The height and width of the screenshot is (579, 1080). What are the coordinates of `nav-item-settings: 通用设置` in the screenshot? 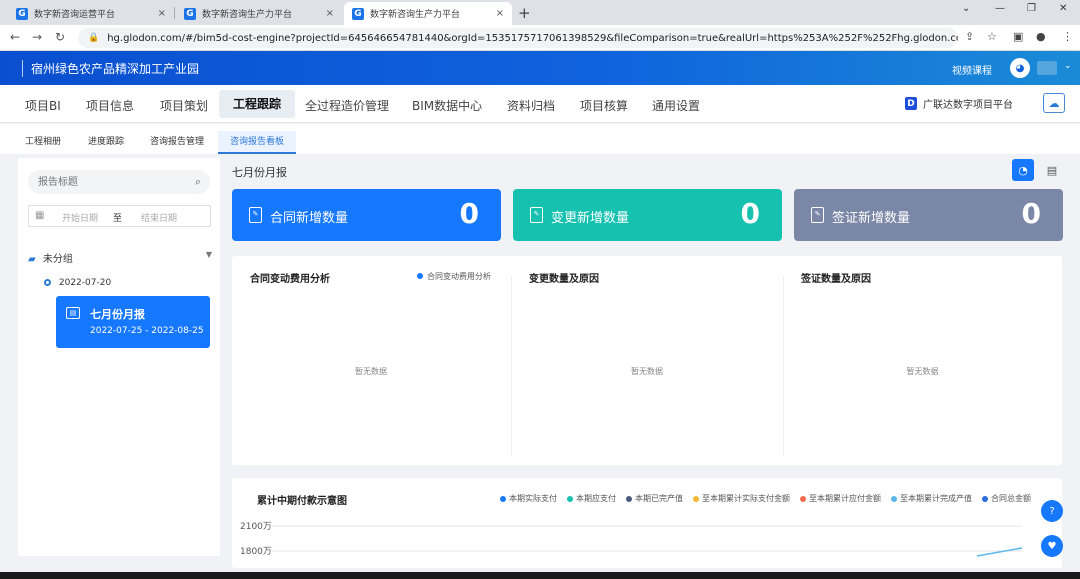 It's located at (676, 105).